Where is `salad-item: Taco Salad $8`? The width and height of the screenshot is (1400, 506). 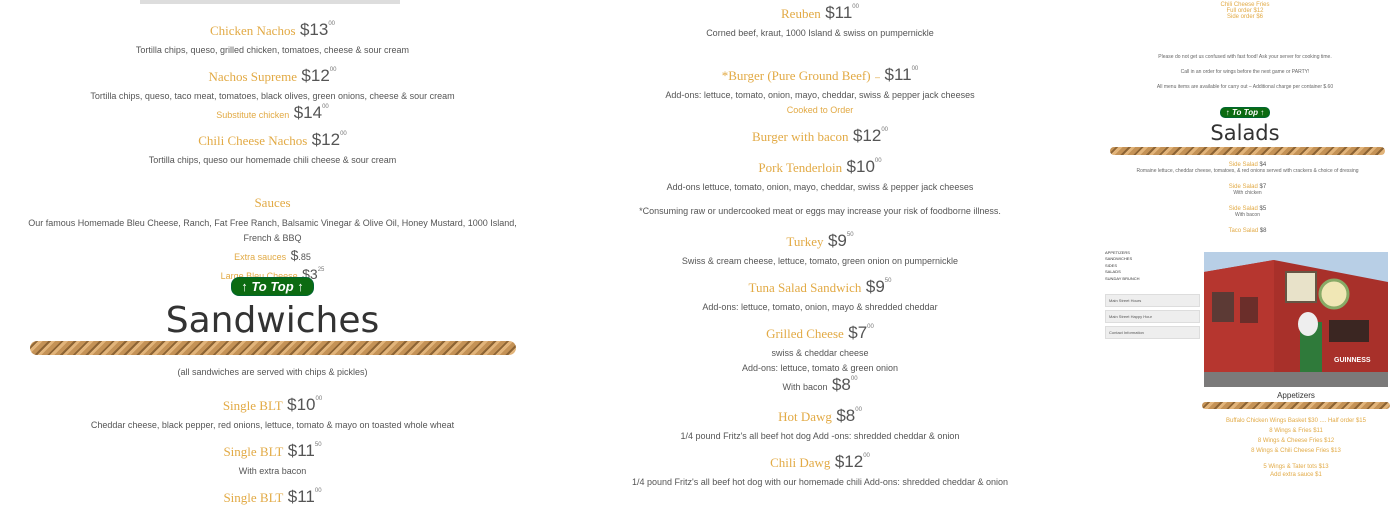
salad-item: Taco Salad $8 is located at coordinates (1247, 231).